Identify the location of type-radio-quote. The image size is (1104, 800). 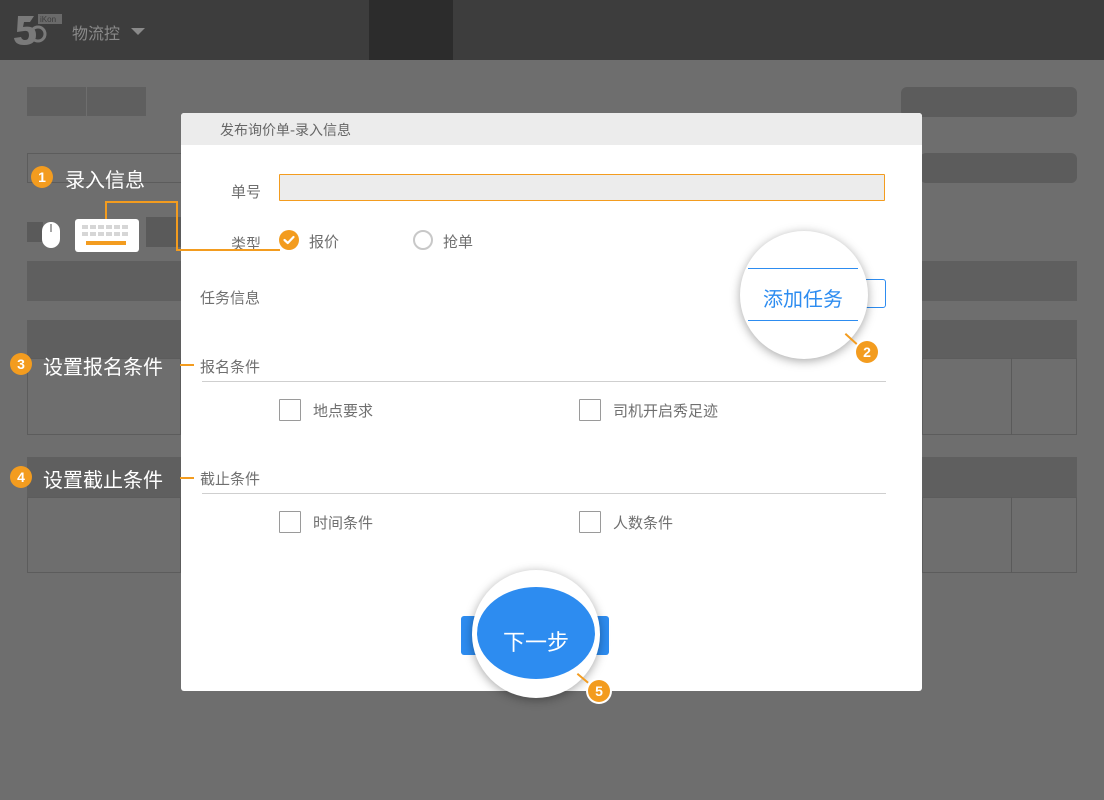
(289, 240).